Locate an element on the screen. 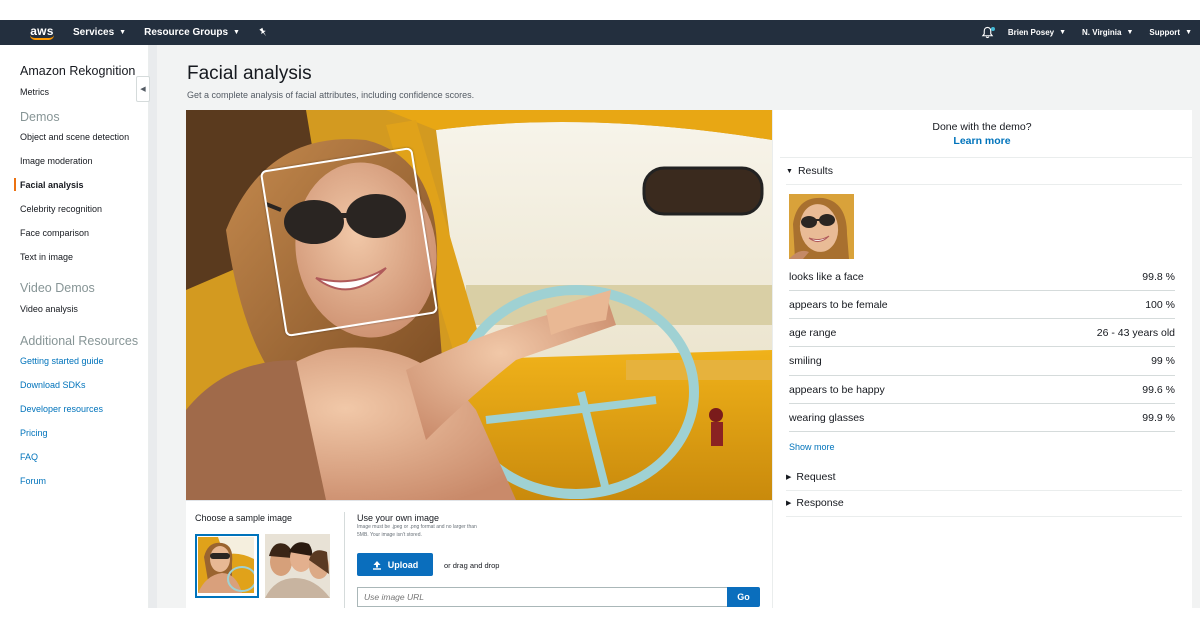 The width and height of the screenshot is (1200, 630). response-section-toggle: ▶ Response is located at coordinates (815, 503).